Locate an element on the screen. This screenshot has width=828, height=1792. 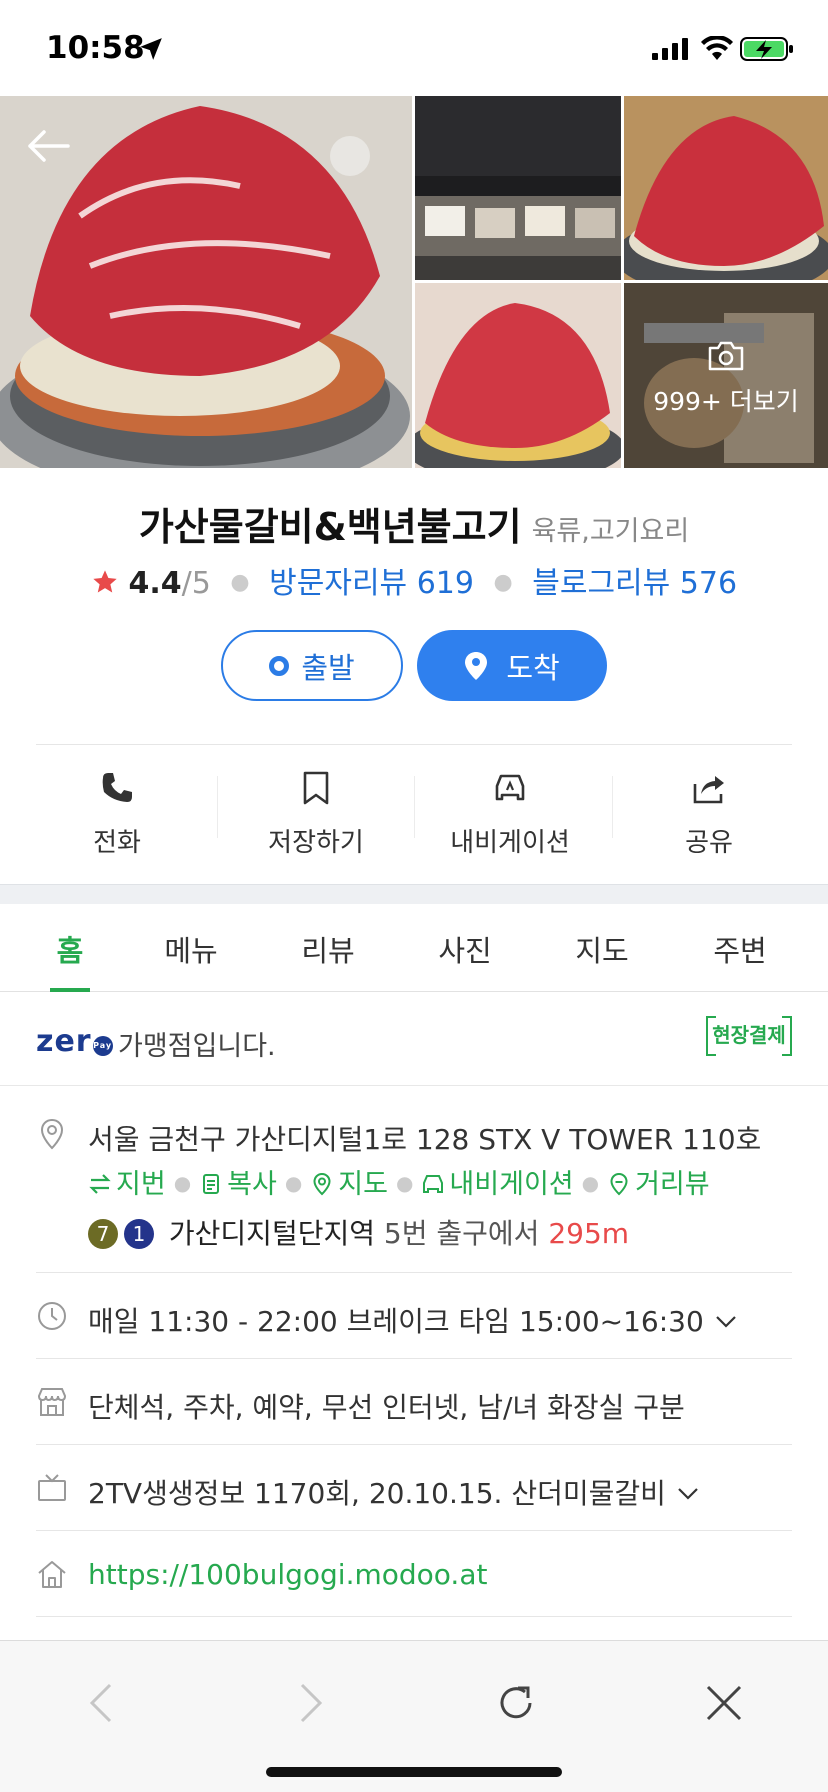
call-label: 전화 is located at coordinates (117, 843).